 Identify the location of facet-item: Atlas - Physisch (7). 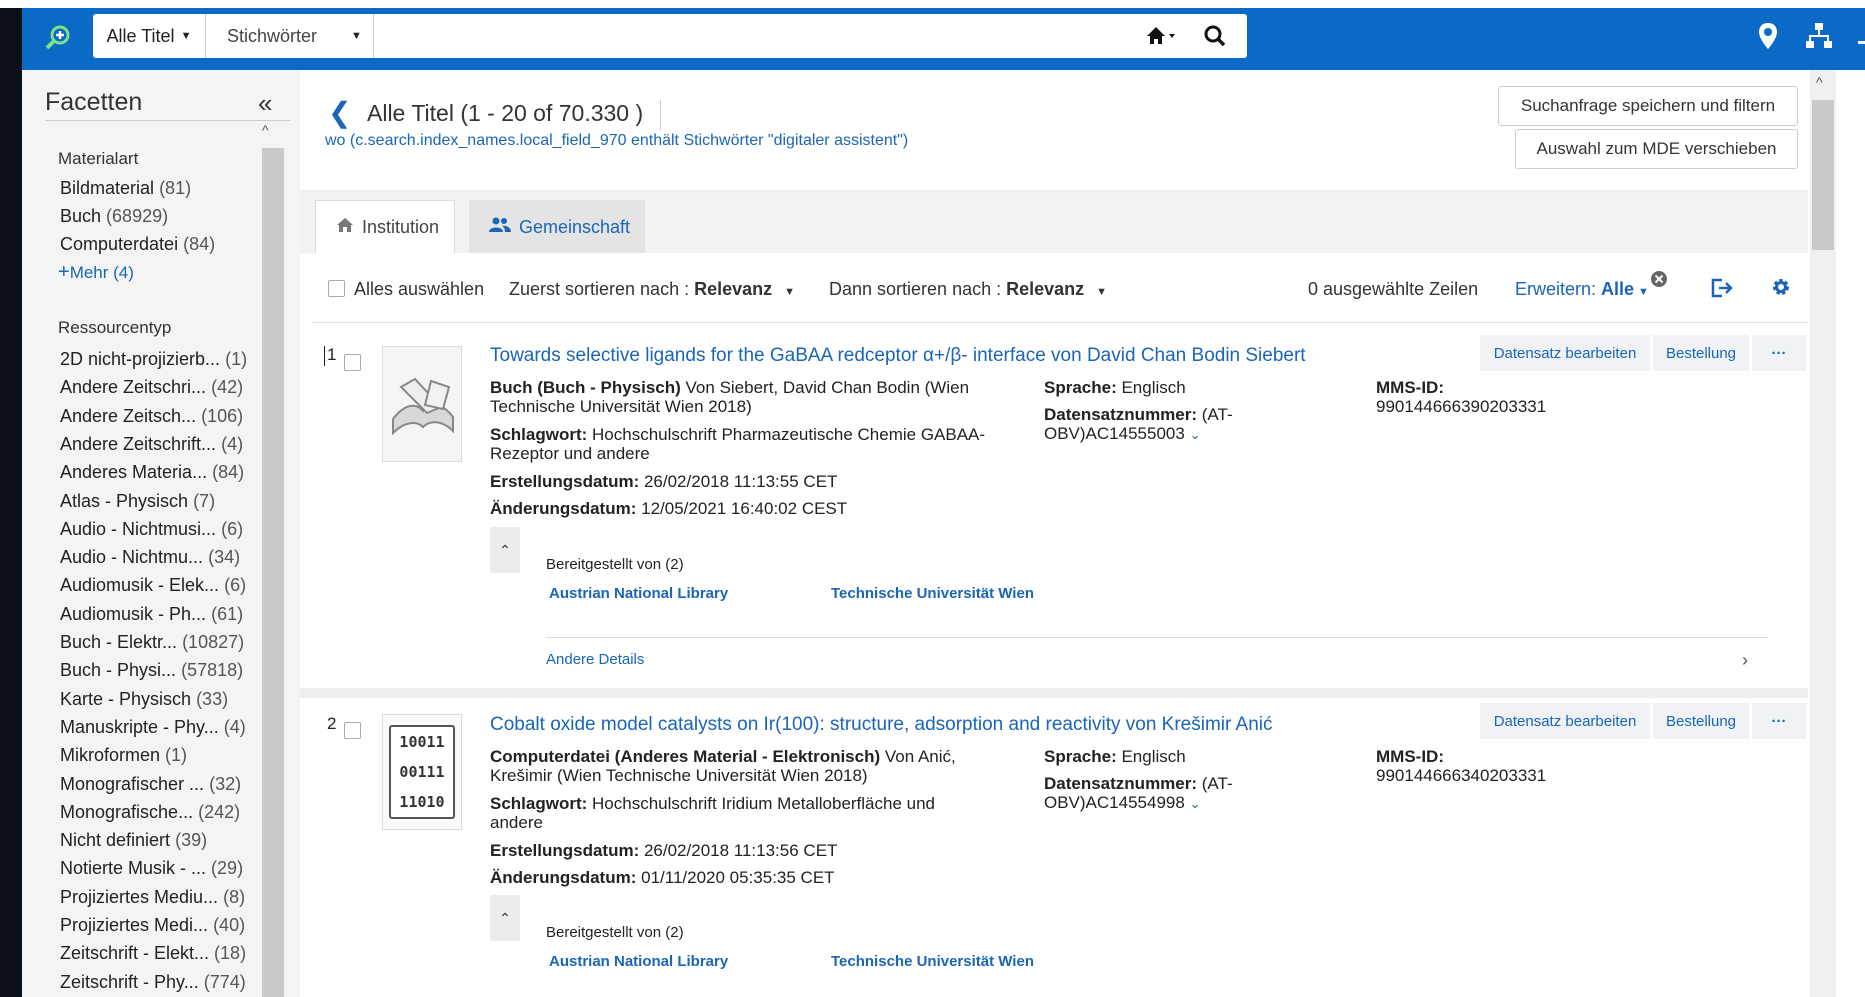
(137, 501).